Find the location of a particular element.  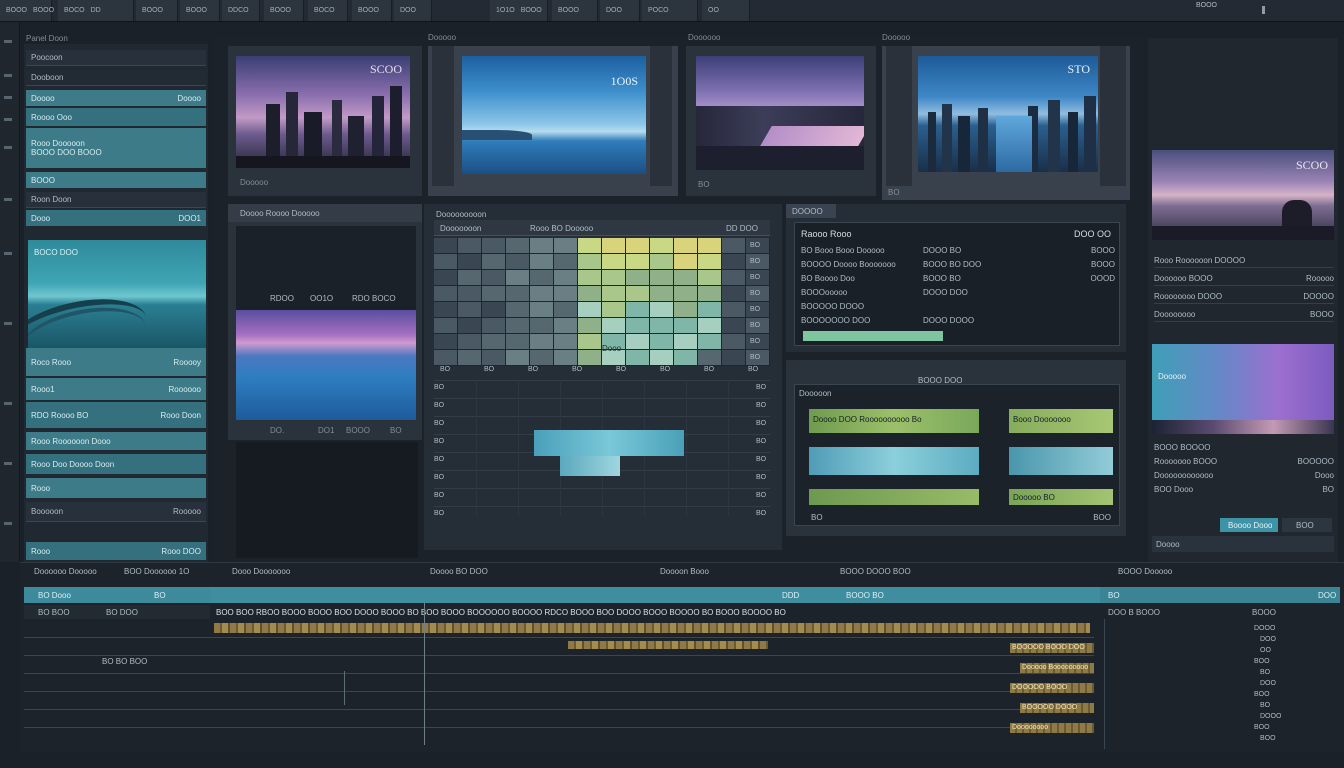

toolbar-right: BOOO is located at coordinates (1222, 5).